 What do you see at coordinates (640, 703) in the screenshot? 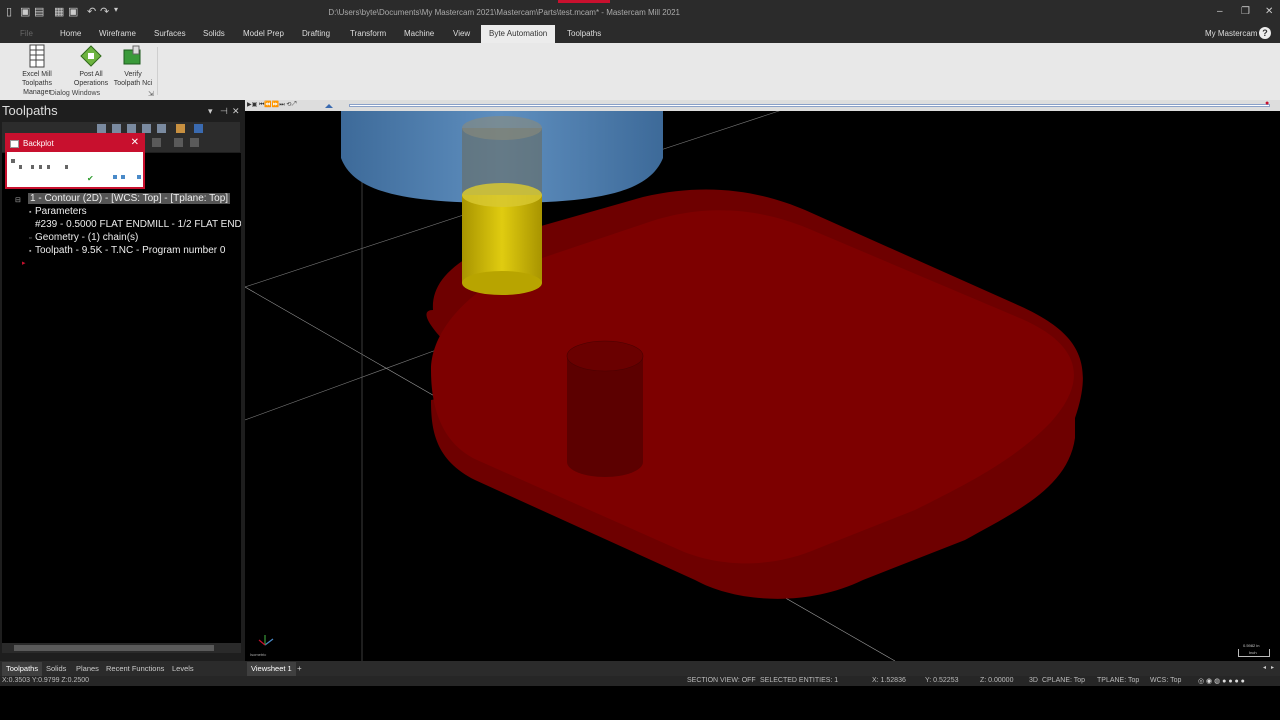
I see `letterbox-bottom` at bounding box center [640, 703].